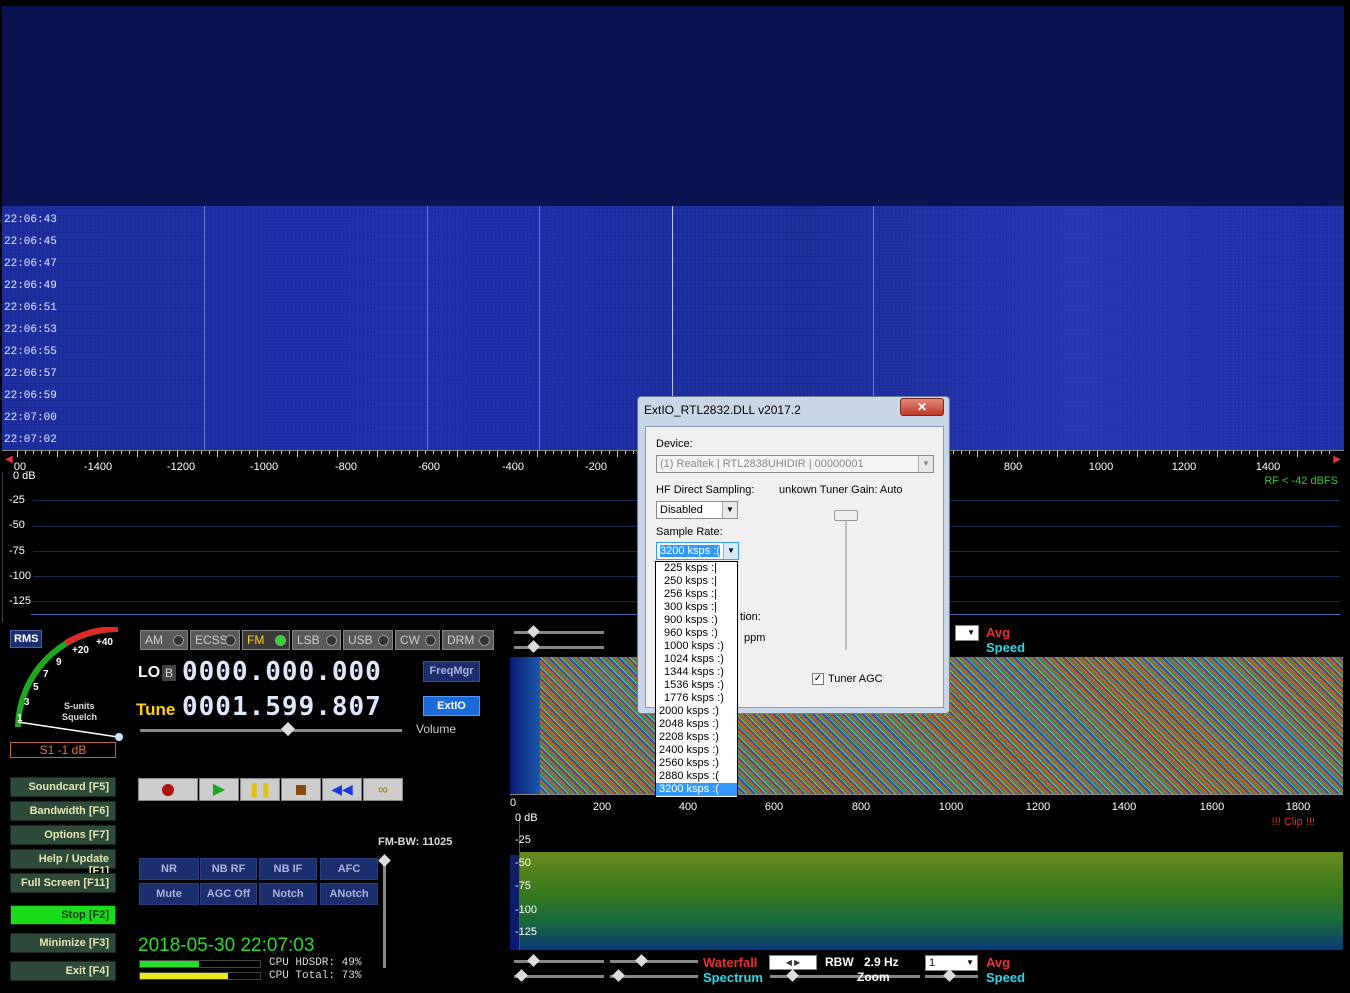  I want to click on scale-label: 3, so click(27, 702).